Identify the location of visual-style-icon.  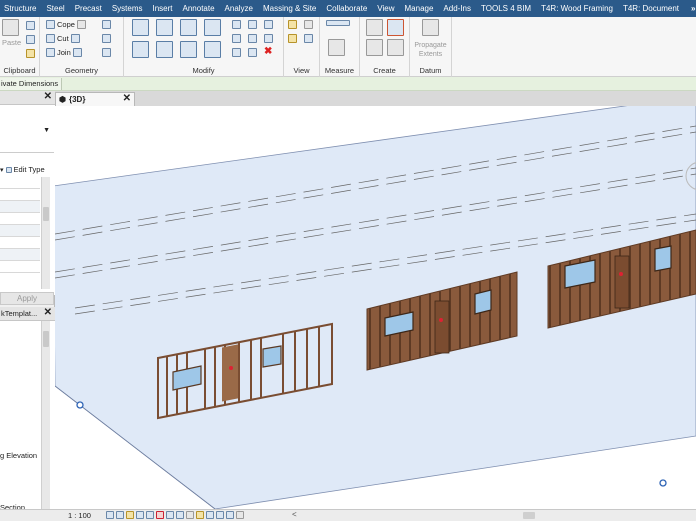
(120, 515).